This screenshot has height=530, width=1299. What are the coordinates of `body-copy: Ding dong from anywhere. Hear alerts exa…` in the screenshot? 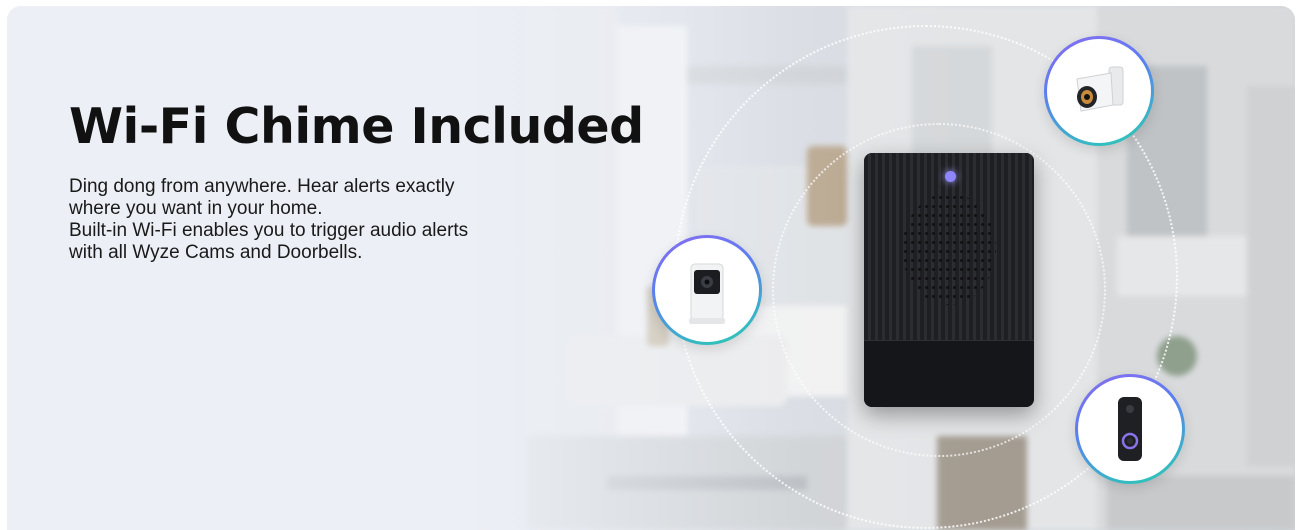 It's located at (329, 220).